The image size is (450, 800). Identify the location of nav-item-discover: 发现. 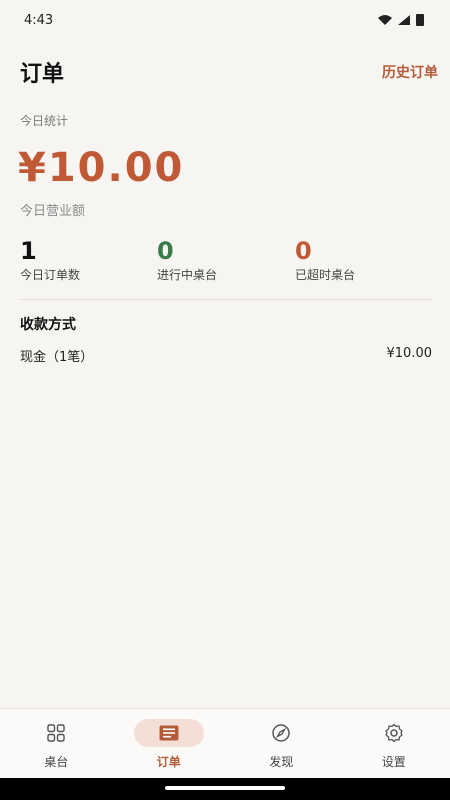
(281, 744).